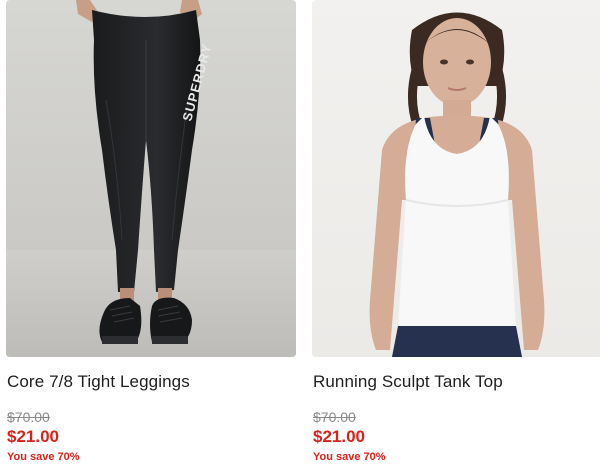  What do you see at coordinates (98, 382) in the screenshot?
I see `product-title: Core 7/8 Tight Leggings` at bounding box center [98, 382].